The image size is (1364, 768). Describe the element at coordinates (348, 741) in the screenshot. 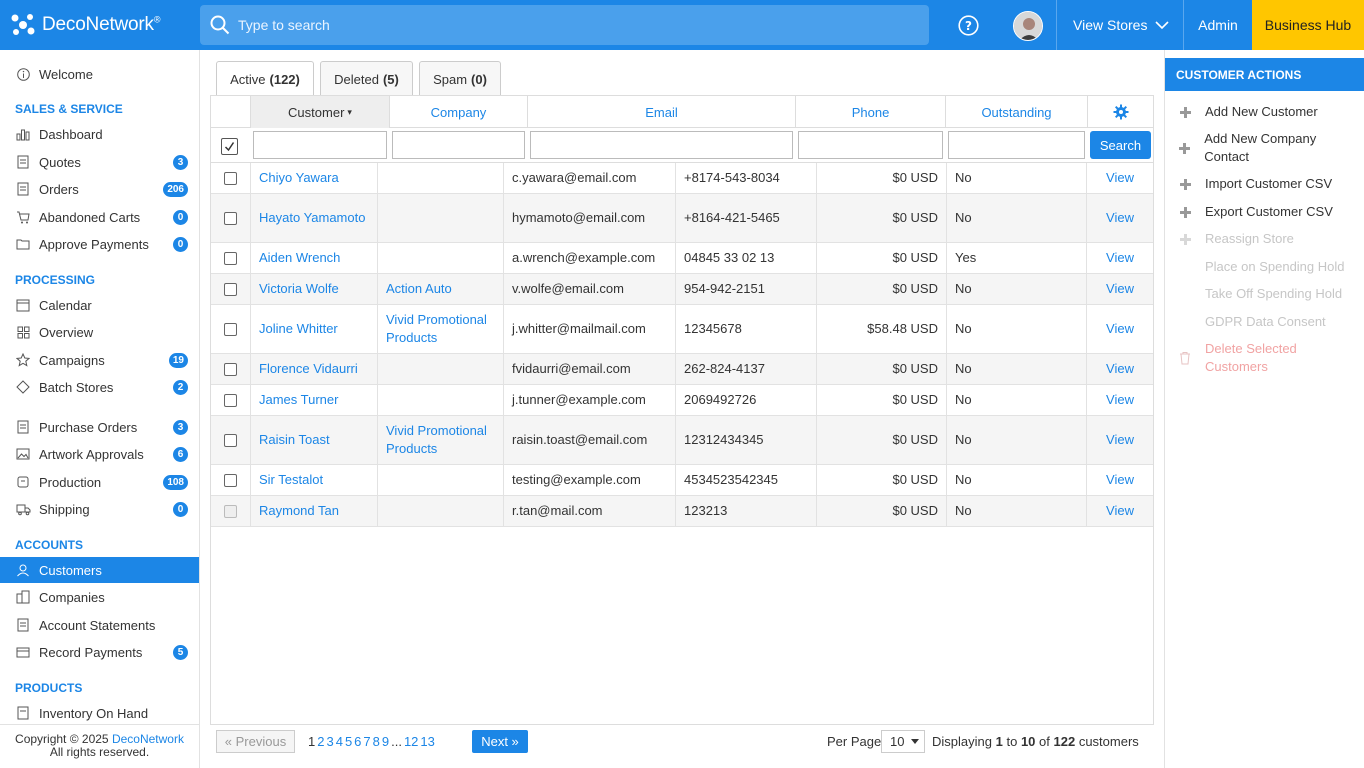

I see `page-link: 5` at that location.